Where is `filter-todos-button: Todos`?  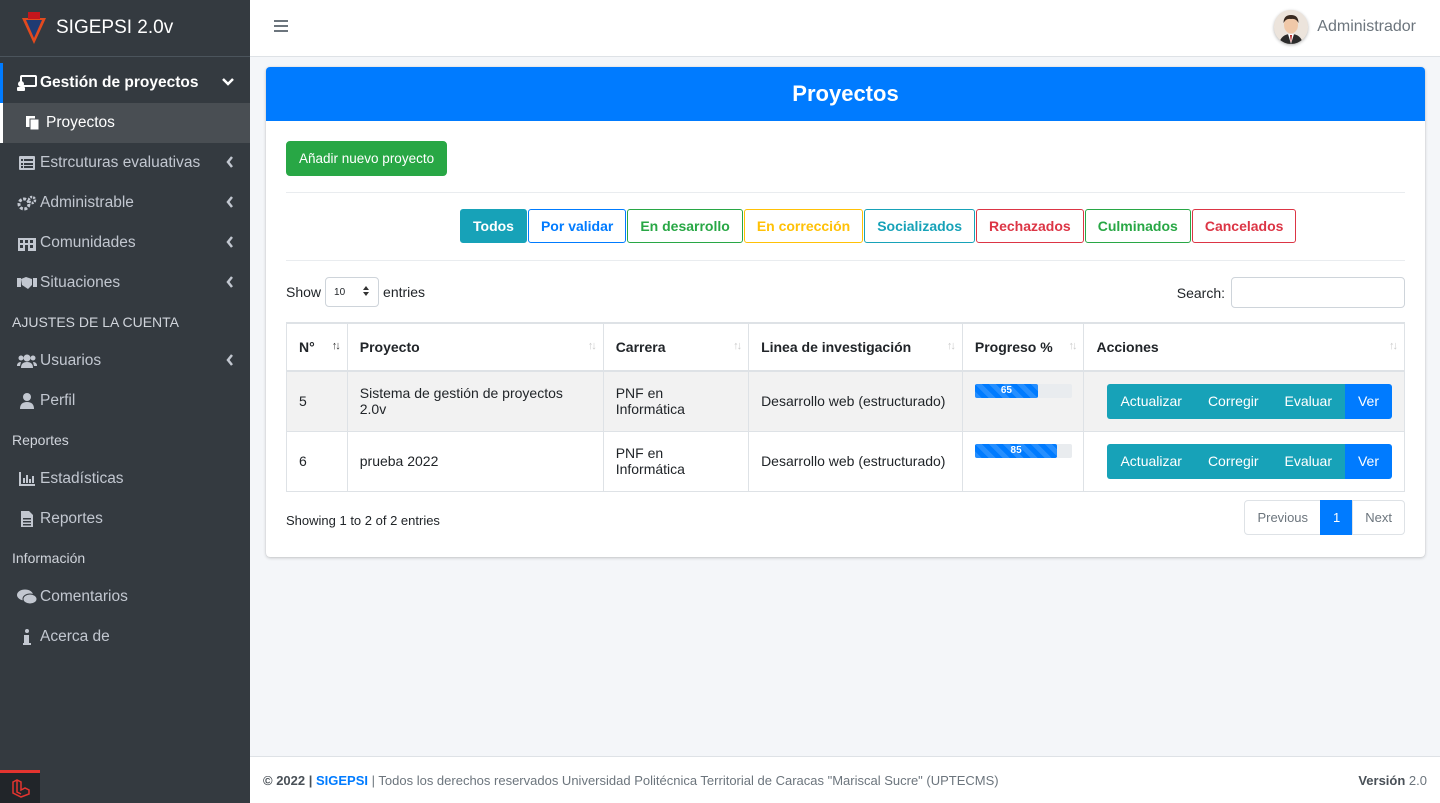 filter-todos-button: Todos is located at coordinates (493, 226).